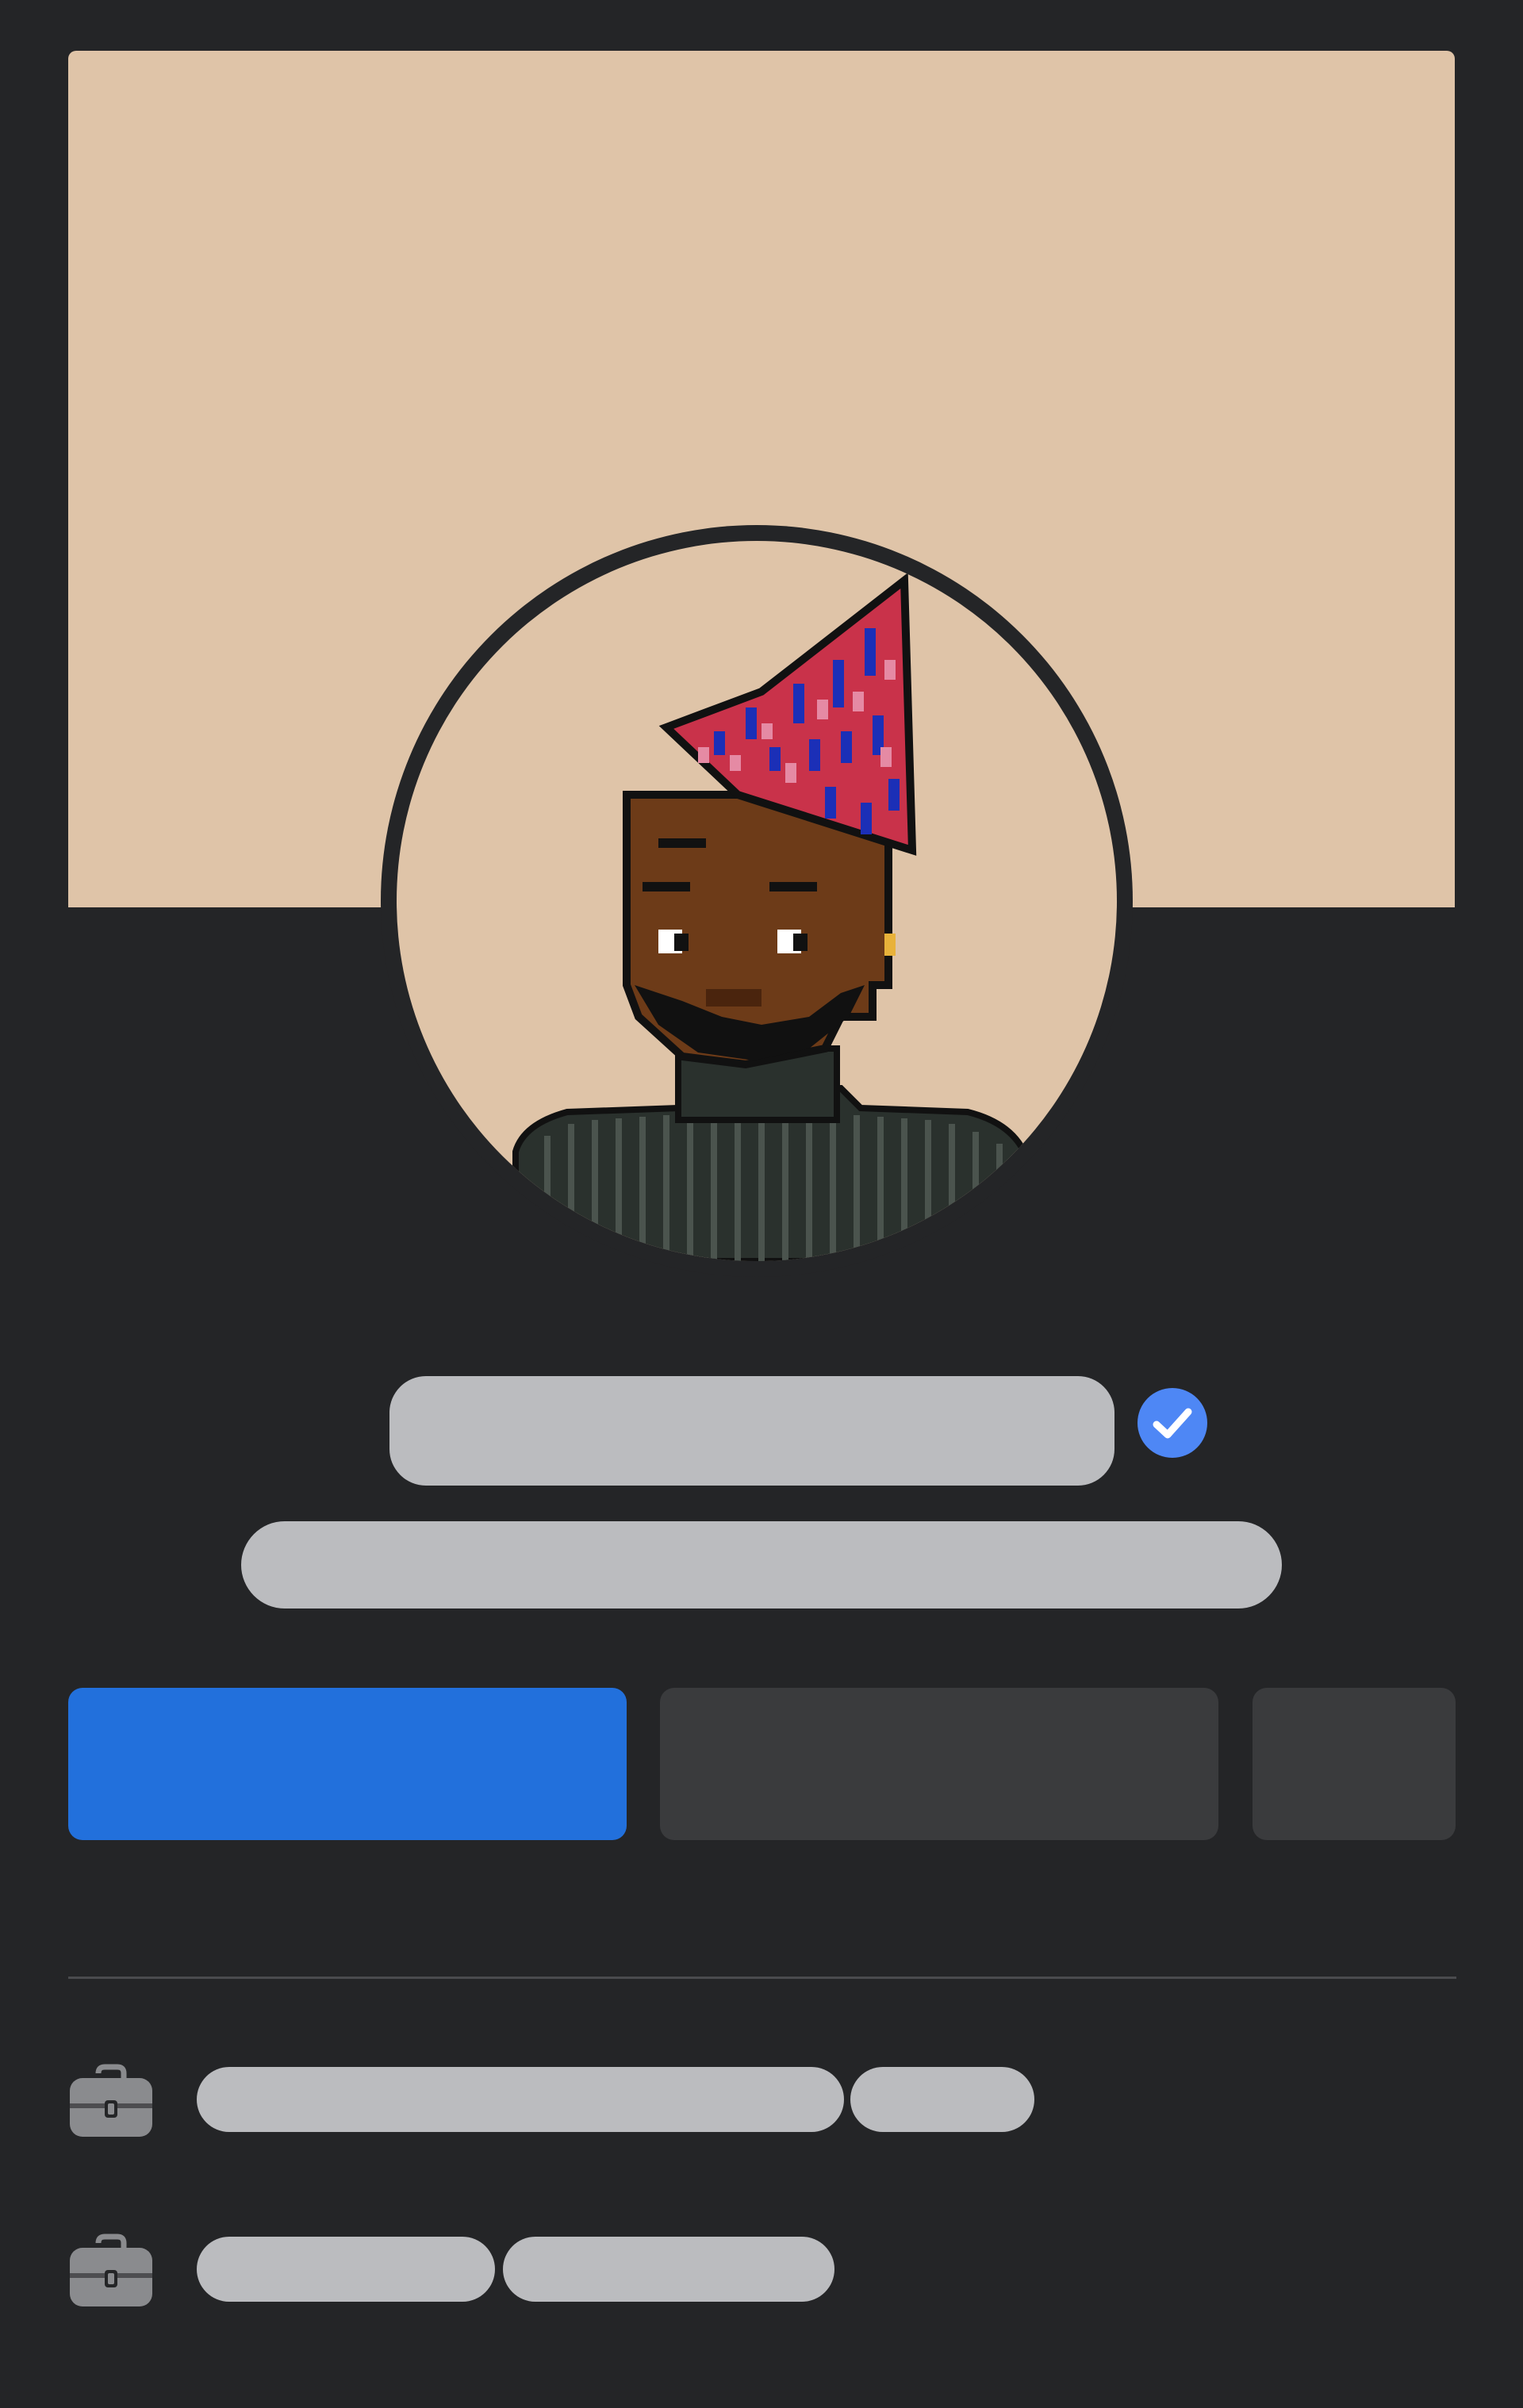 Image resolution: width=1523 pixels, height=2408 pixels. I want to click on verified-check-icon, so click(1172, 1423).